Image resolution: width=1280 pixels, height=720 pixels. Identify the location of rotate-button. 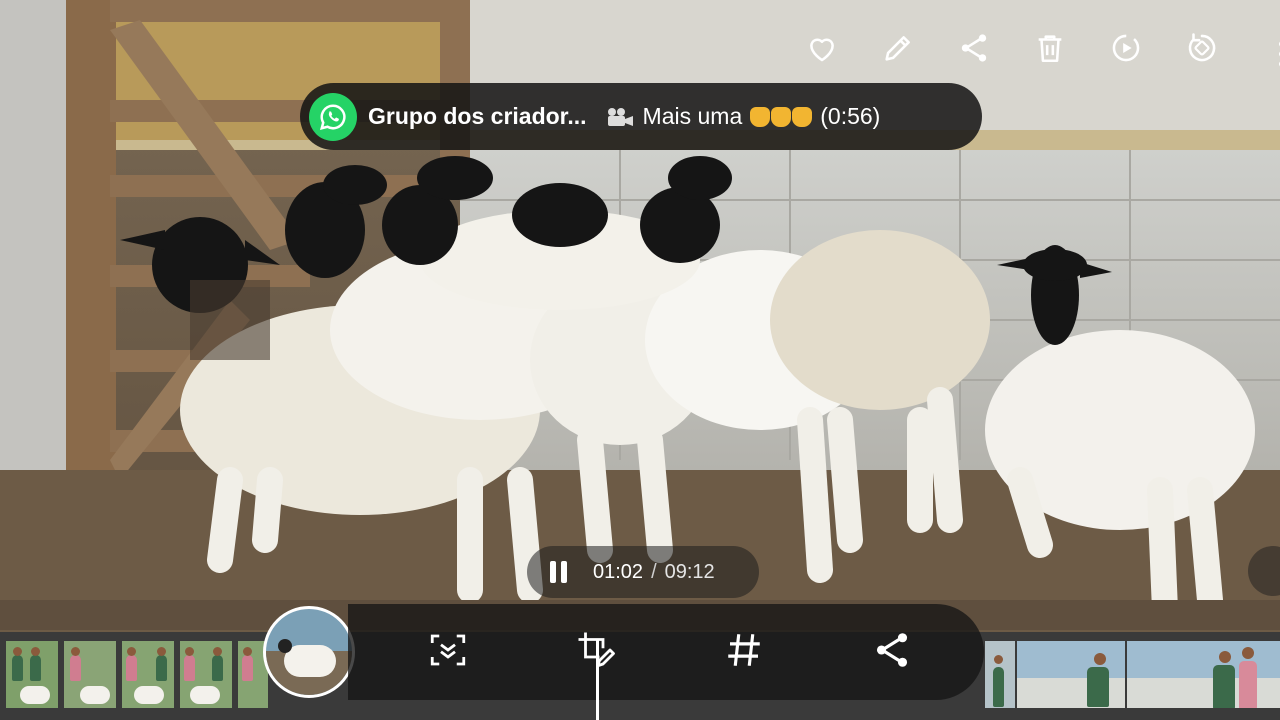
(1202, 48).